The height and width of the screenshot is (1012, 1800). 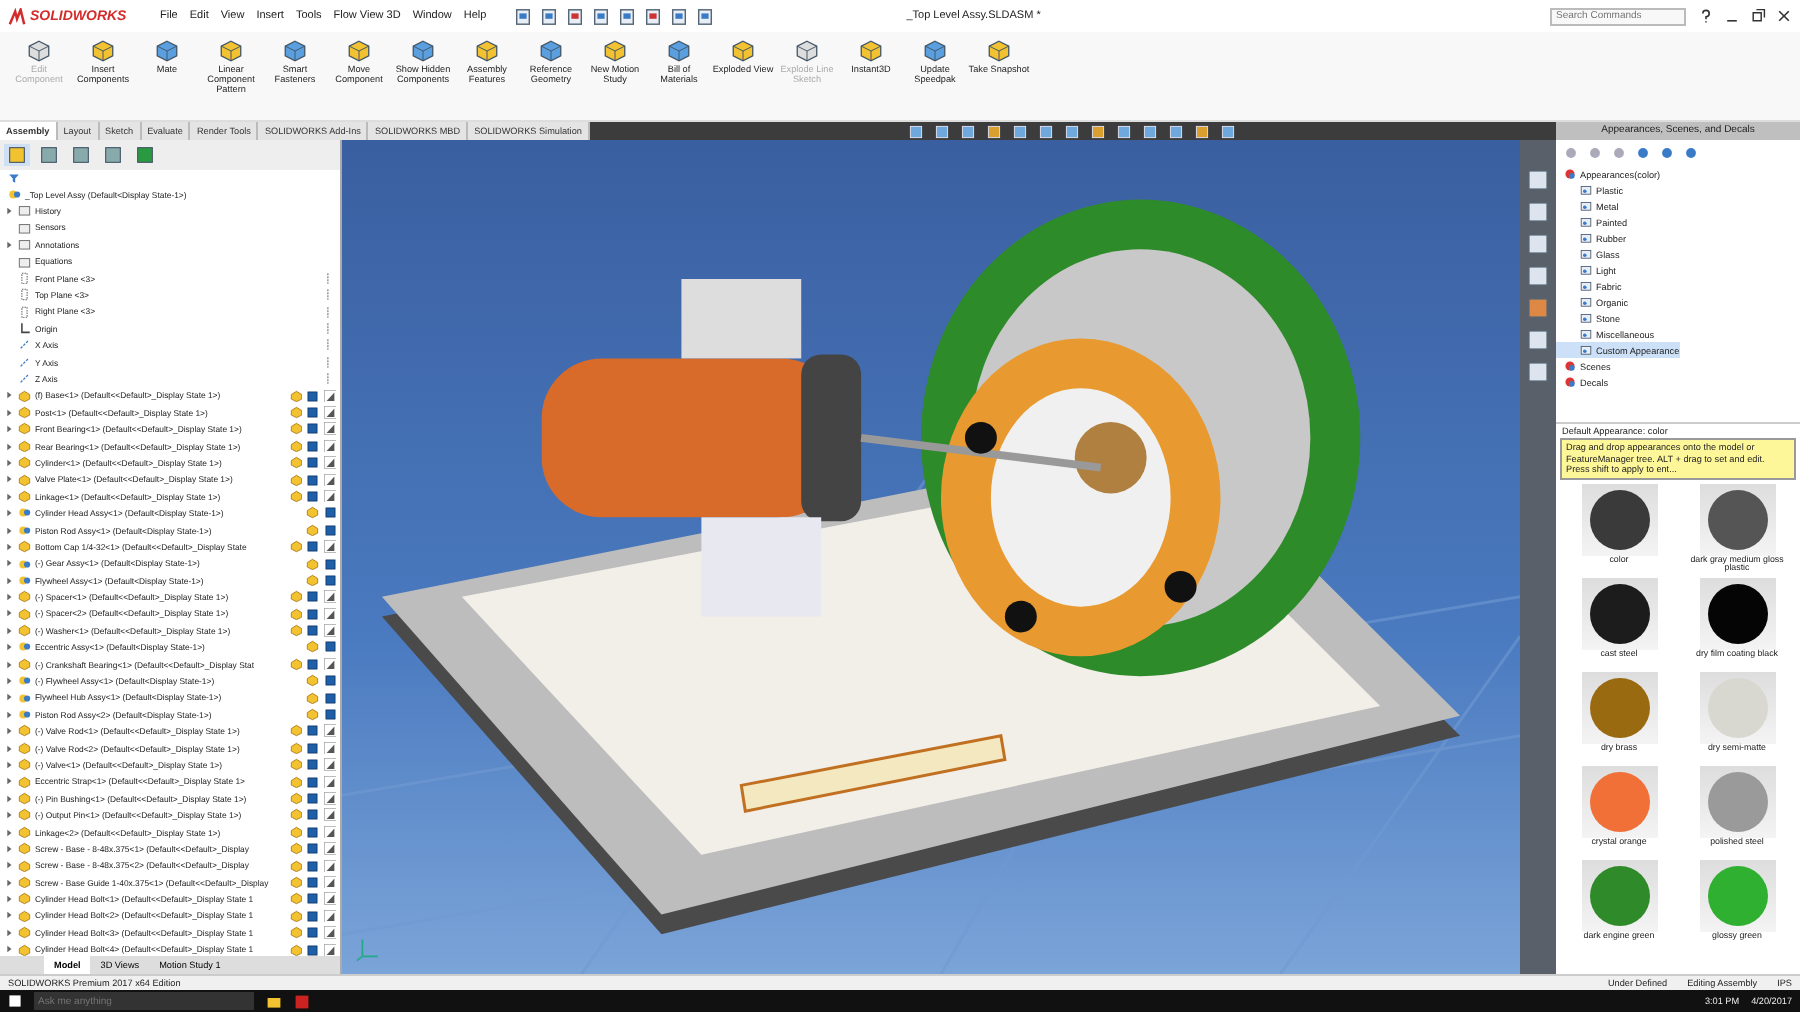 I want to click on start-icon, so click(x=15, y=1001).